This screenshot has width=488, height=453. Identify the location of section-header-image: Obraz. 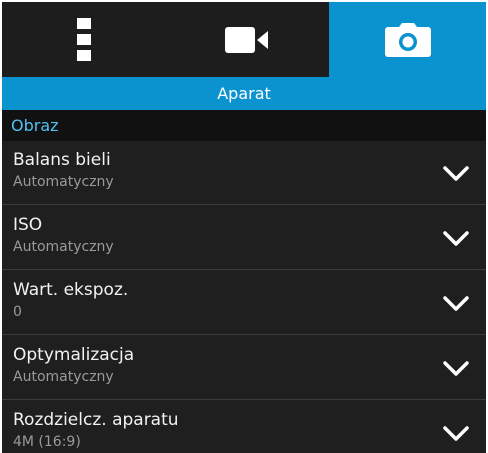
(244, 125).